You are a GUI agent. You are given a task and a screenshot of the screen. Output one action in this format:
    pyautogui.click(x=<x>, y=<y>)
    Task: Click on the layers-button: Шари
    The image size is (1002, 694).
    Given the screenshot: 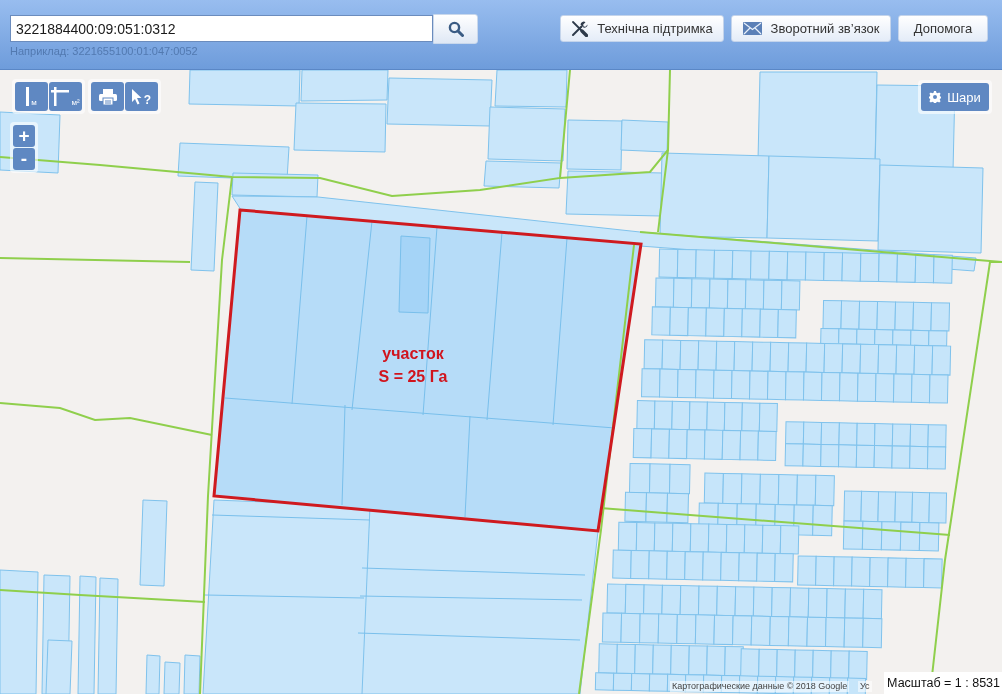 What is the action you would take?
    pyautogui.click(x=955, y=97)
    